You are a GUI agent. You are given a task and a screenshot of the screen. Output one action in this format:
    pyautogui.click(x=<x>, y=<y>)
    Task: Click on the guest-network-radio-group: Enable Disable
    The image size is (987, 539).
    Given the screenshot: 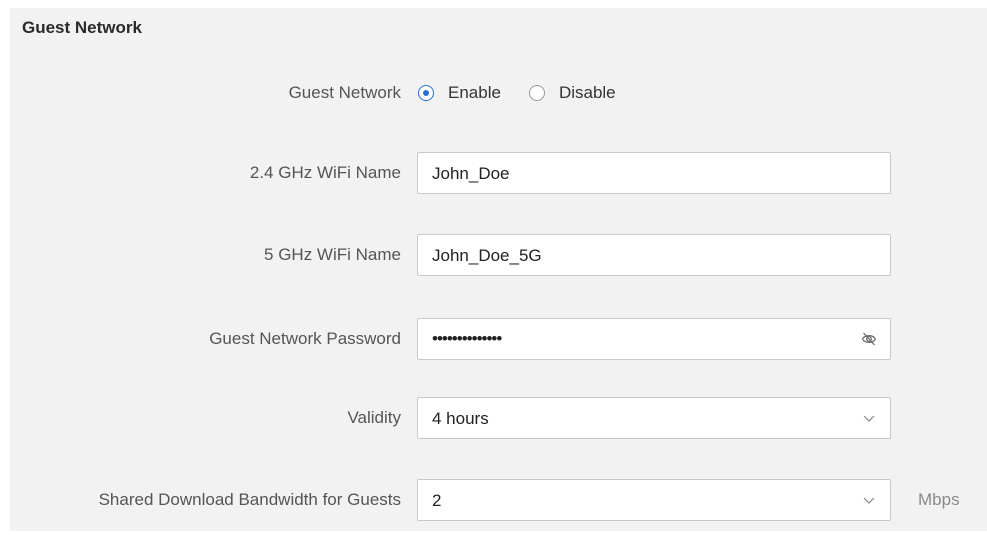 What is the action you would take?
    pyautogui.click(x=529, y=93)
    